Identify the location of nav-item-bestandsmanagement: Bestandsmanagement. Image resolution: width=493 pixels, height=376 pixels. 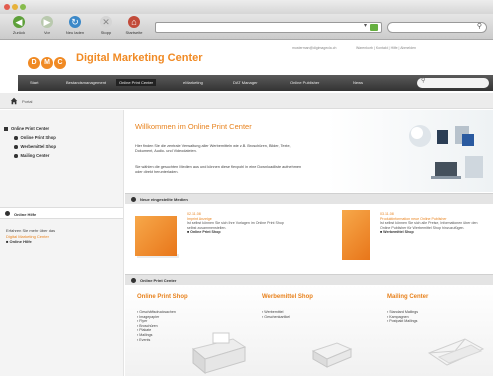
(86, 82).